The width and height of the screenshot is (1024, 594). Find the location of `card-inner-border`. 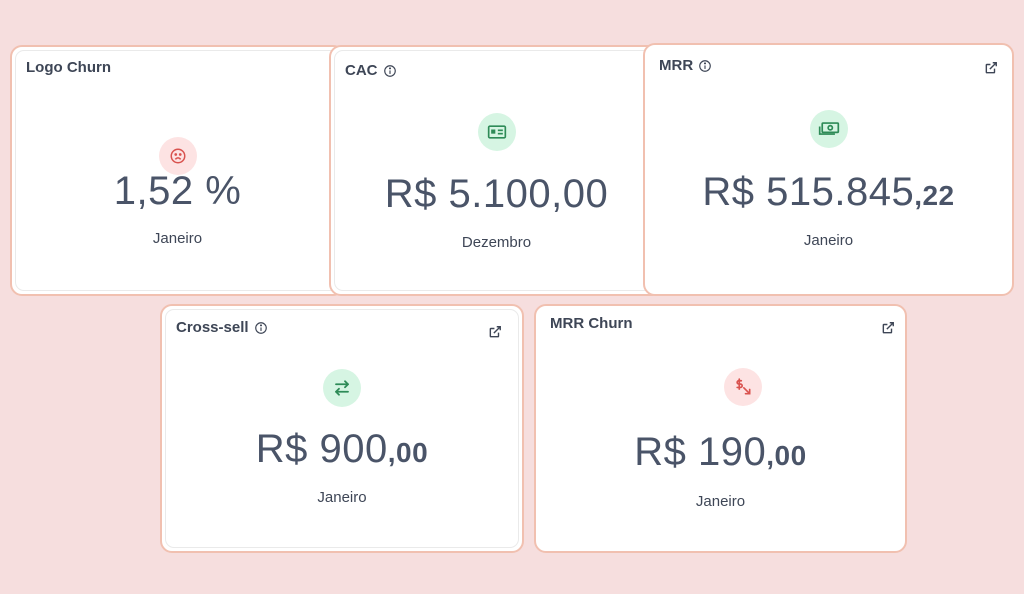

card-inner-border is located at coordinates (496, 170).